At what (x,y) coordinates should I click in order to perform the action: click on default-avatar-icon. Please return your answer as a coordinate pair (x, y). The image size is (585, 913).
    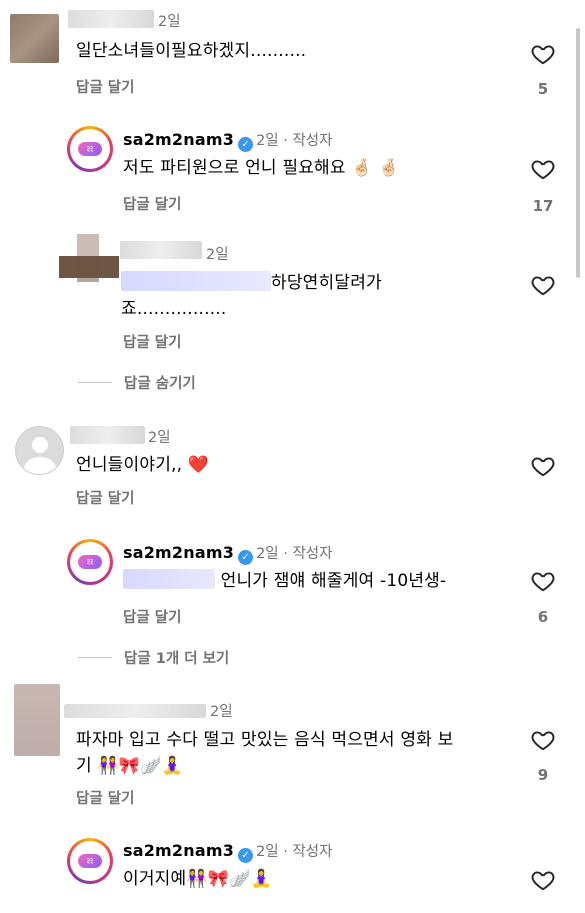
    Looking at the image, I should click on (39, 450).